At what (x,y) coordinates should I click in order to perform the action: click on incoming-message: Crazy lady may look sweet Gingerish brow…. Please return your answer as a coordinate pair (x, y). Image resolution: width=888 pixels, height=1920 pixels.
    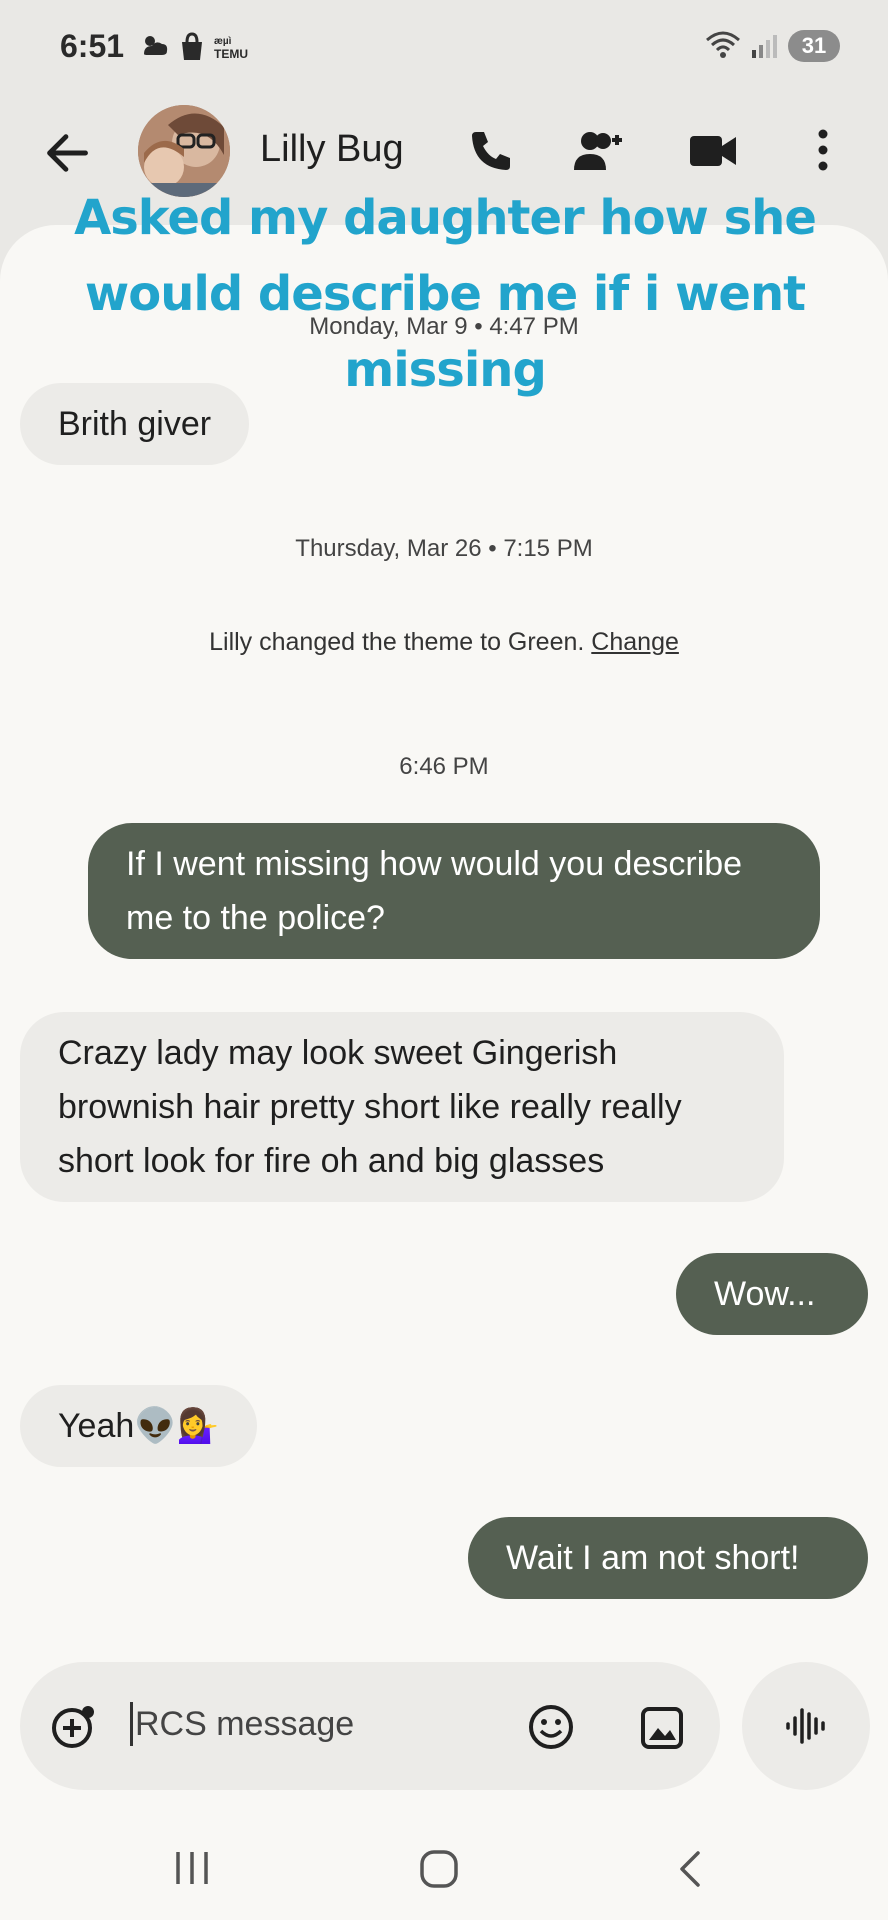
    Looking at the image, I should click on (402, 1107).